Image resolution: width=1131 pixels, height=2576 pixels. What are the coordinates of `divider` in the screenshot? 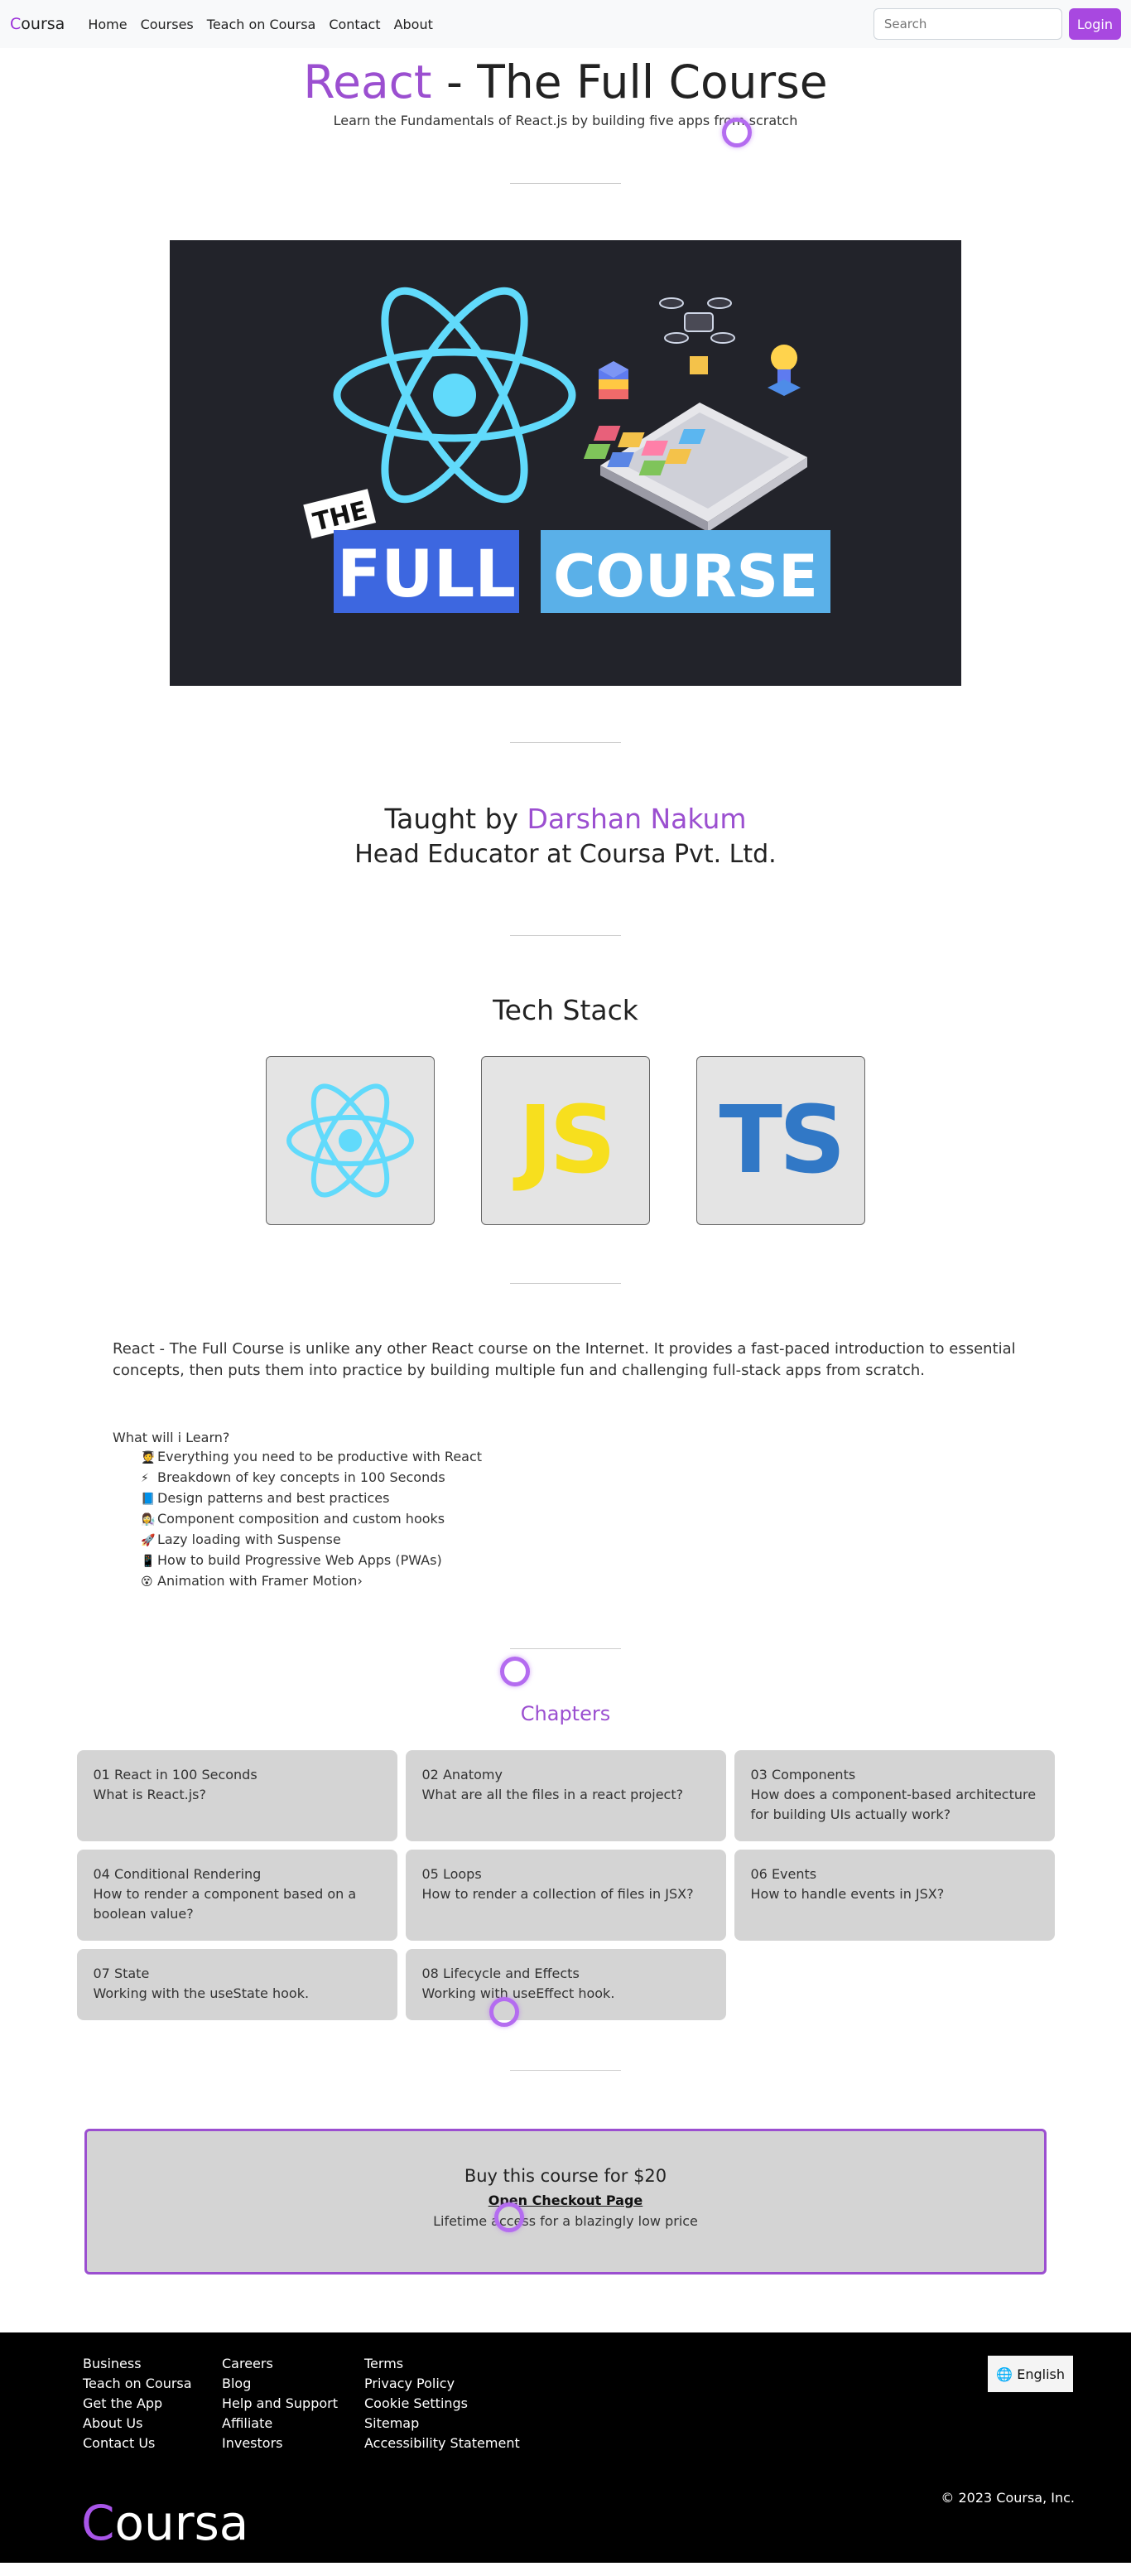 It's located at (565, 1648).